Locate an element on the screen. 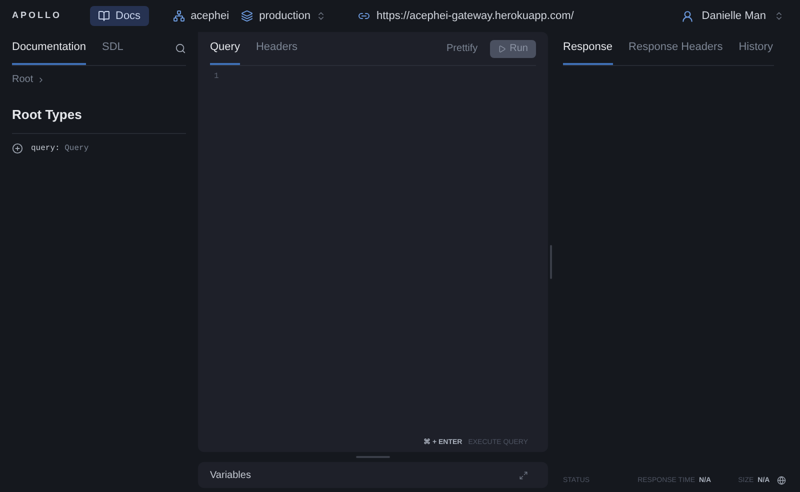  variables-title: Variables is located at coordinates (230, 475).